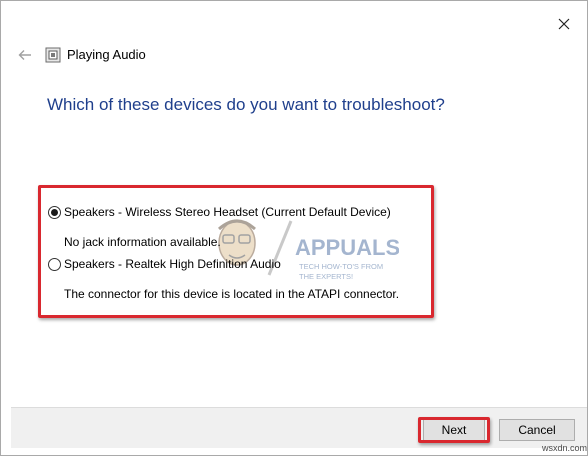 This screenshot has height=456, width=588. I want to click on window-title: Playing Audio, so click(106, 54).